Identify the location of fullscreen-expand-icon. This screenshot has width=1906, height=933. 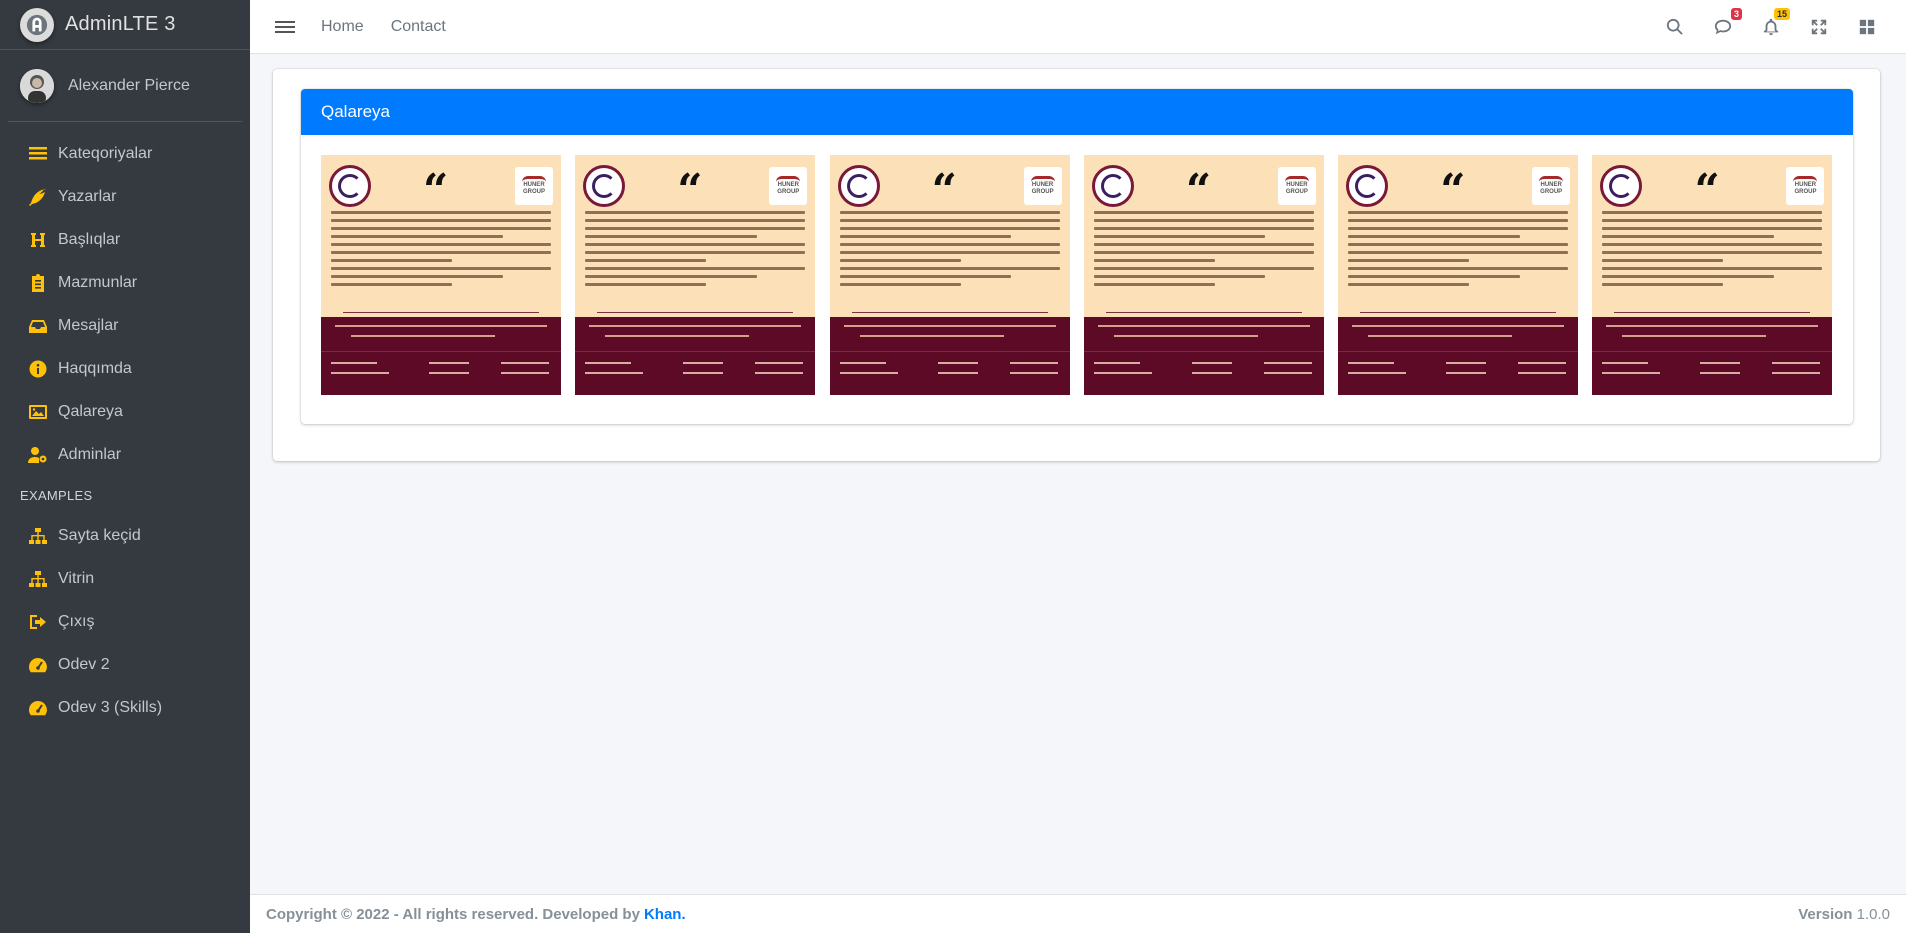
(1819, 27).